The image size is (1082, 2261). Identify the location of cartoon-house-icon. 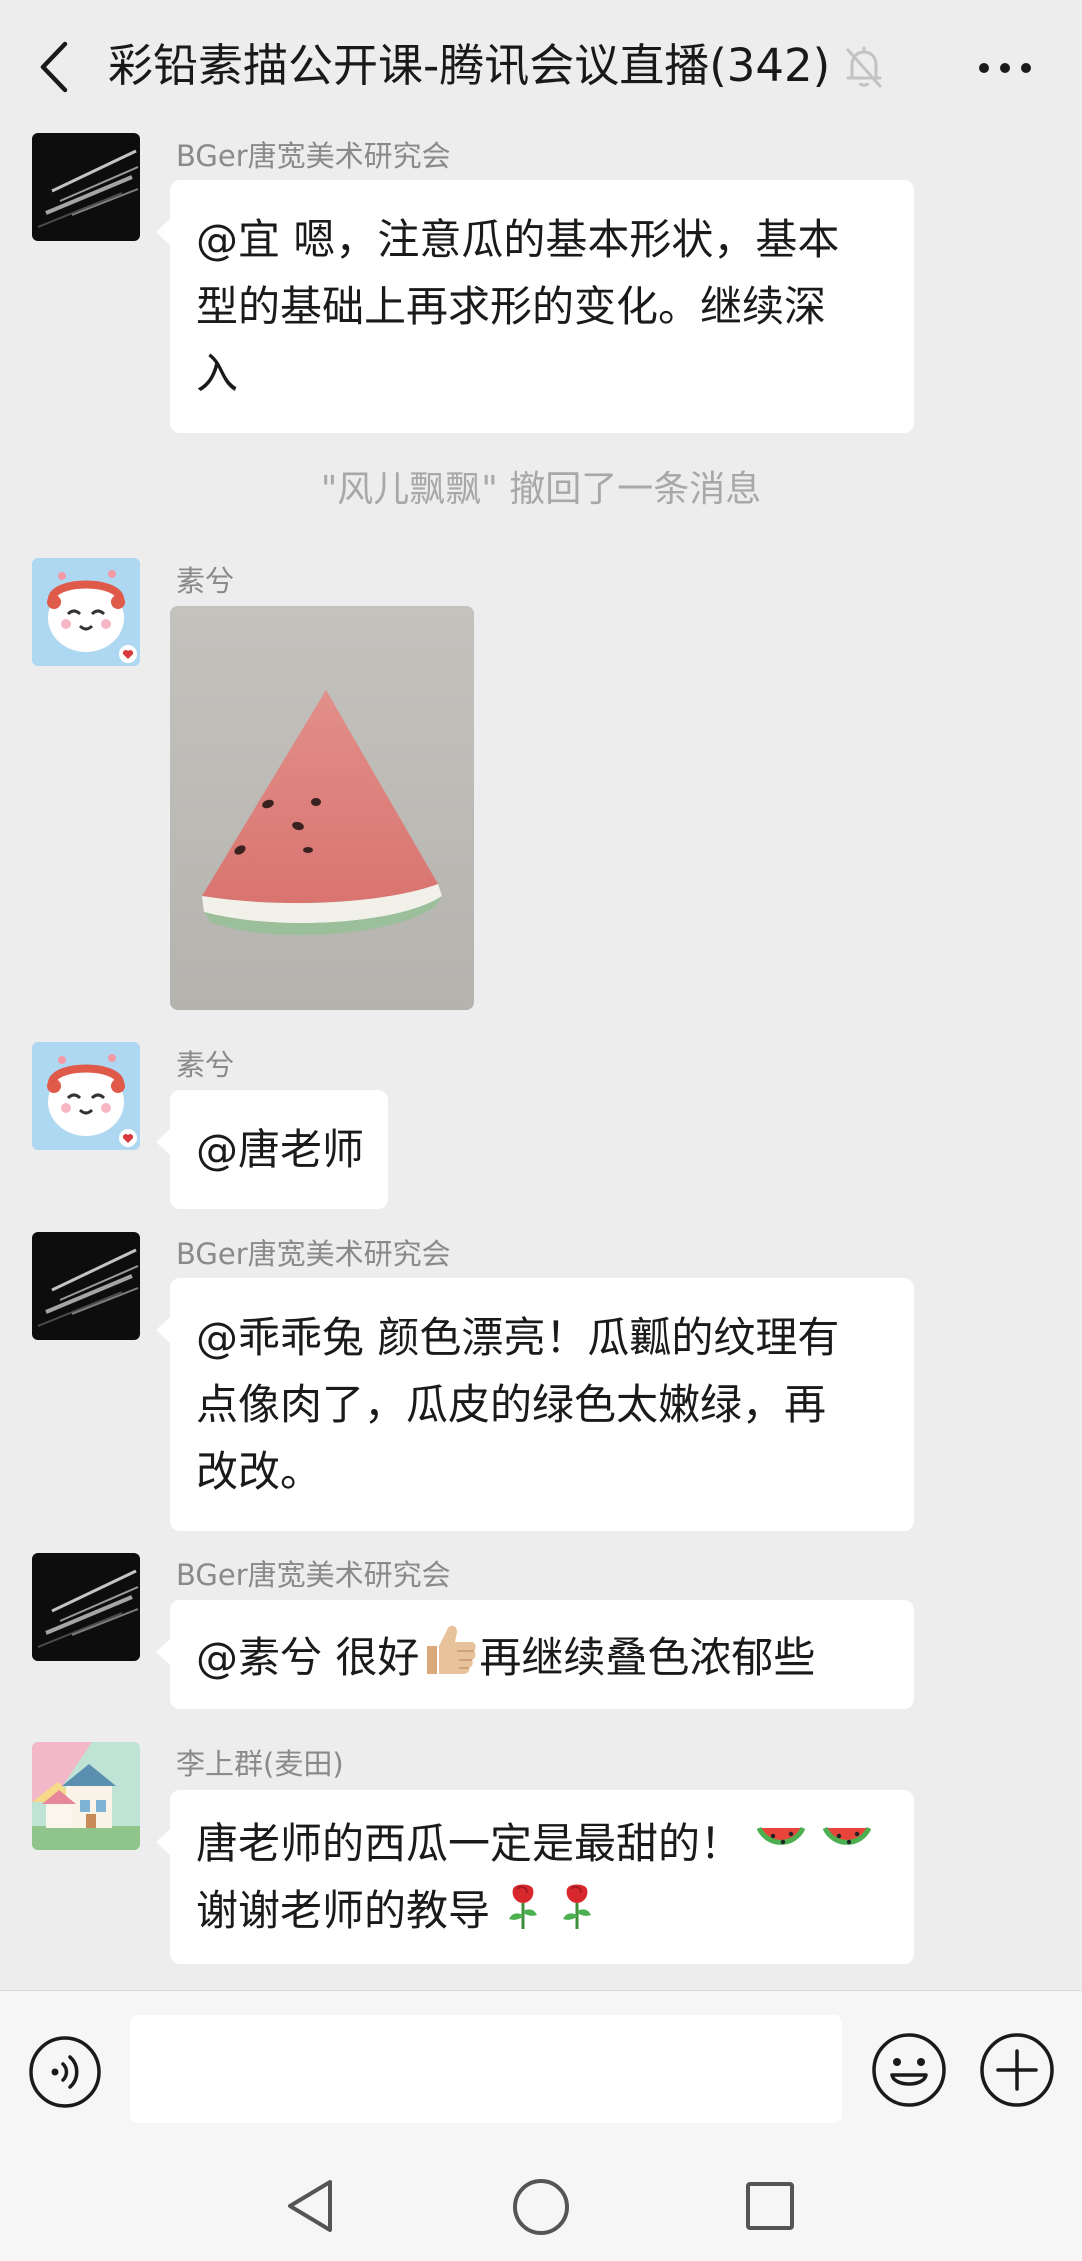
(86, 1796).